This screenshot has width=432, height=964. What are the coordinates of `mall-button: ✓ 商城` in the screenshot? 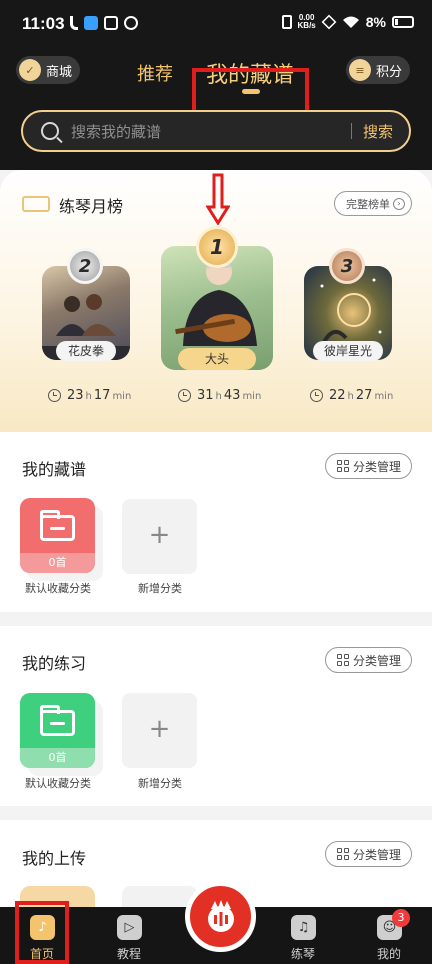 It's located at (48, 70).